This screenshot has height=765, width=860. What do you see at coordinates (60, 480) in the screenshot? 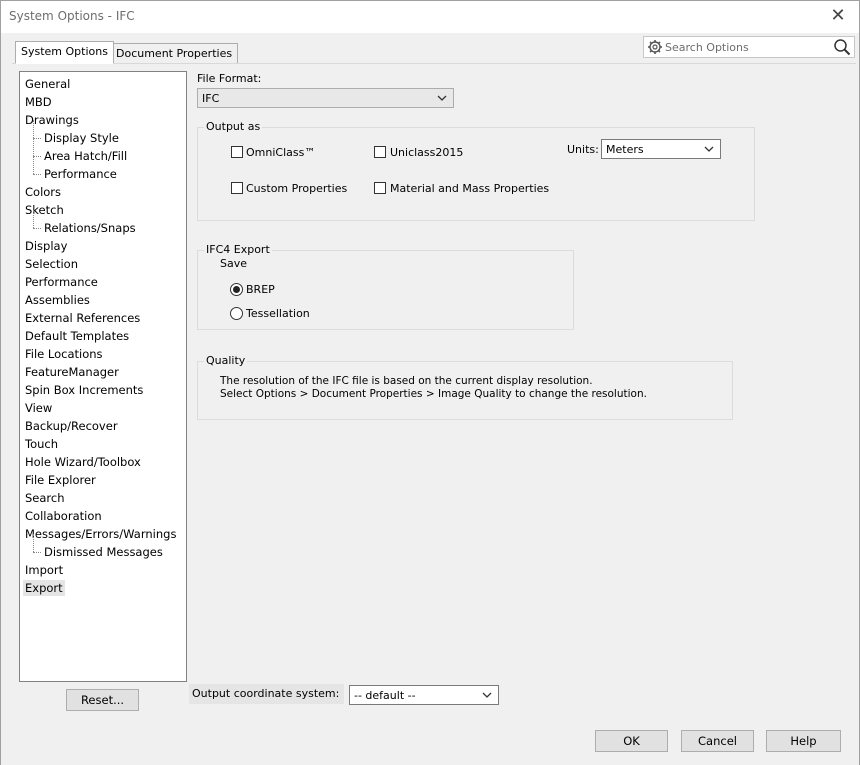
I see `tree-item-label: File Explorer` at bounding box center [60, 480].